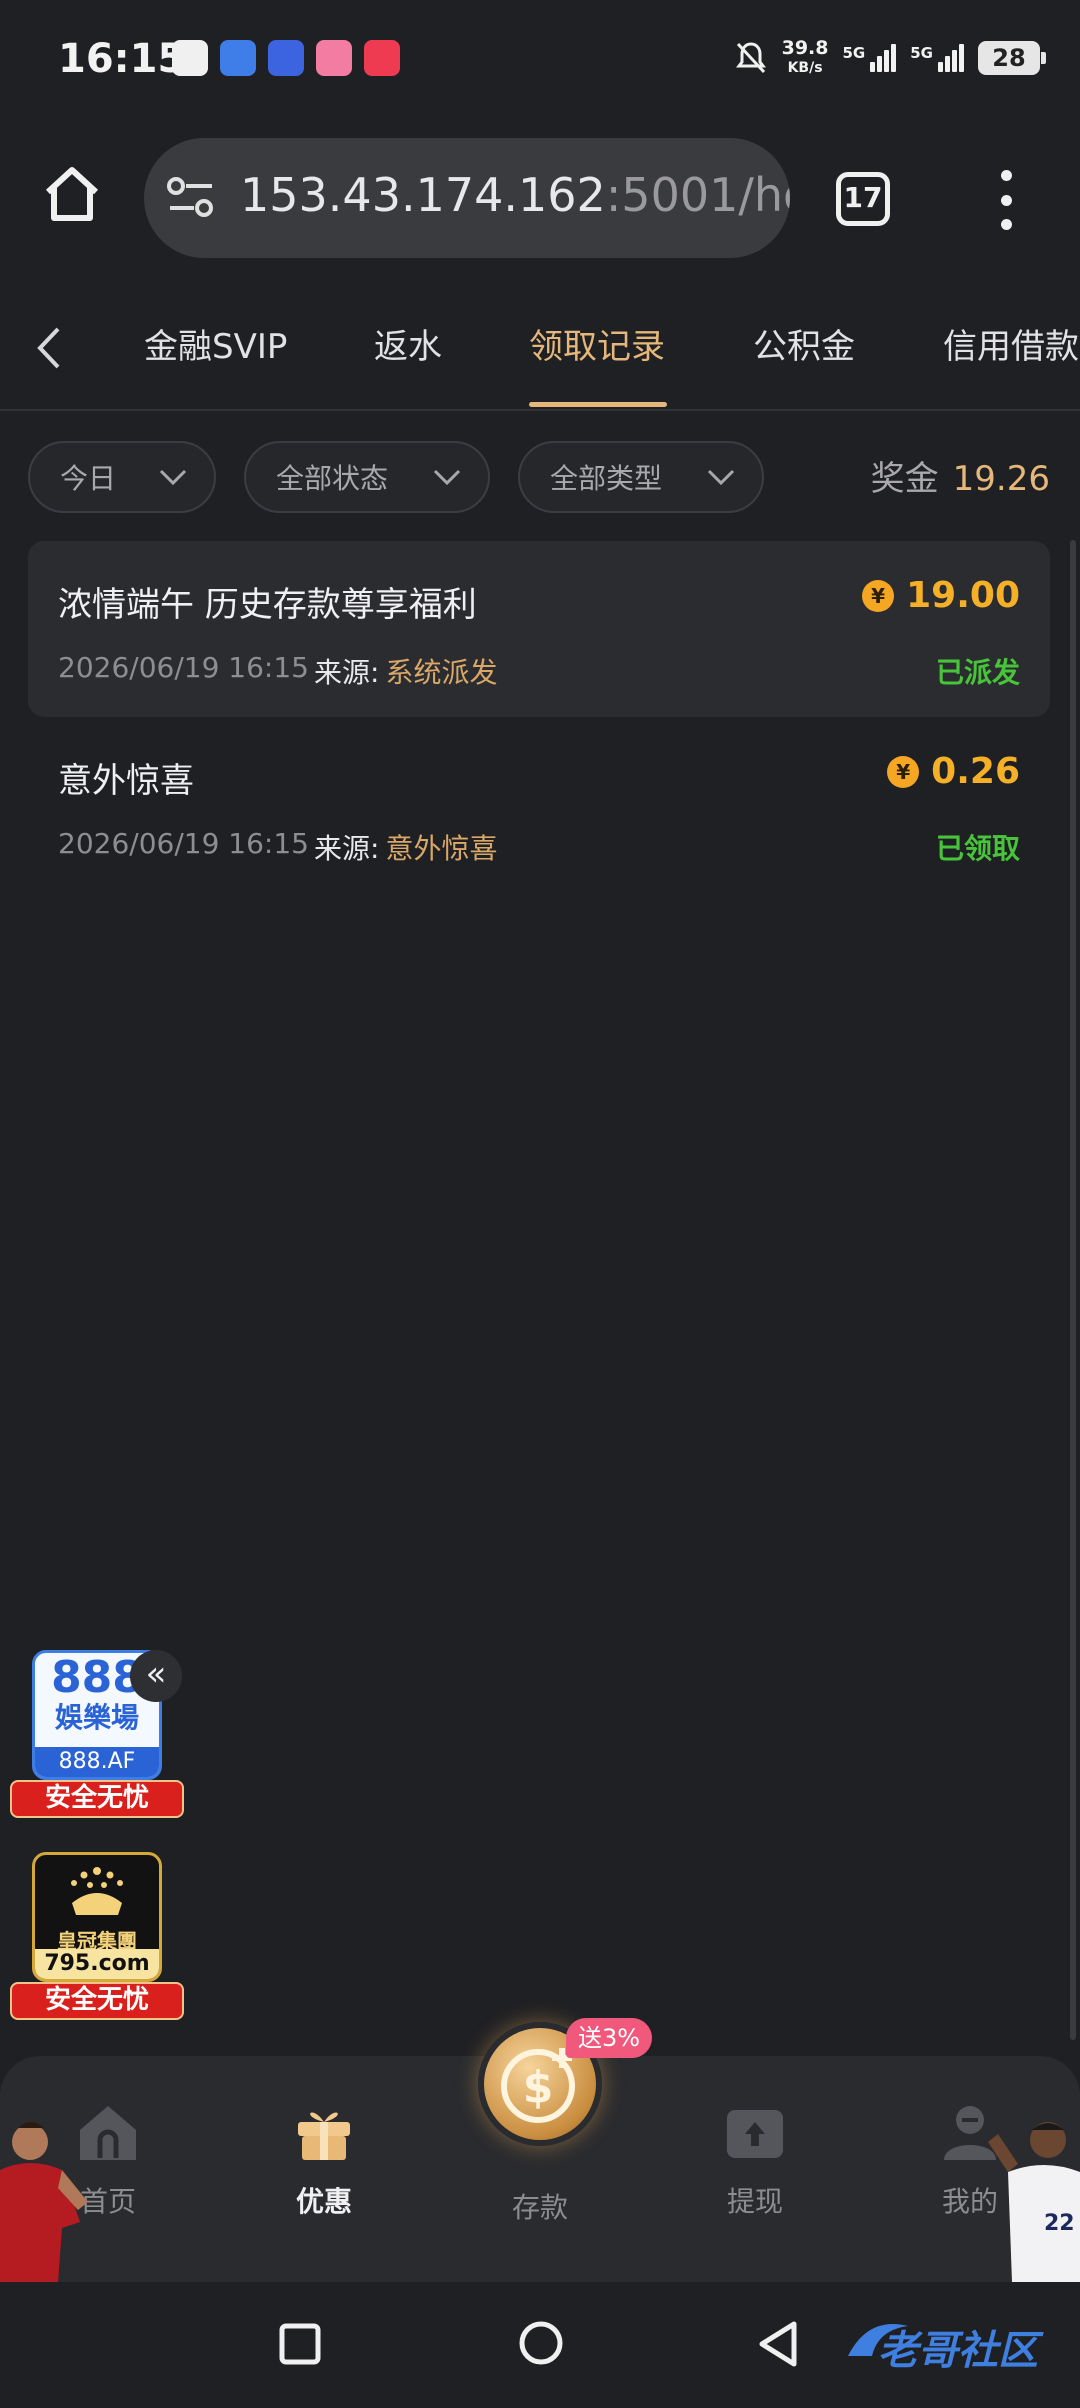 This screenshot has height=2408, width=1080. What do you see at coordinates (1006, 200) in the screenshot?
I see `more-menu-icon` at bounding box center [1006, 200].